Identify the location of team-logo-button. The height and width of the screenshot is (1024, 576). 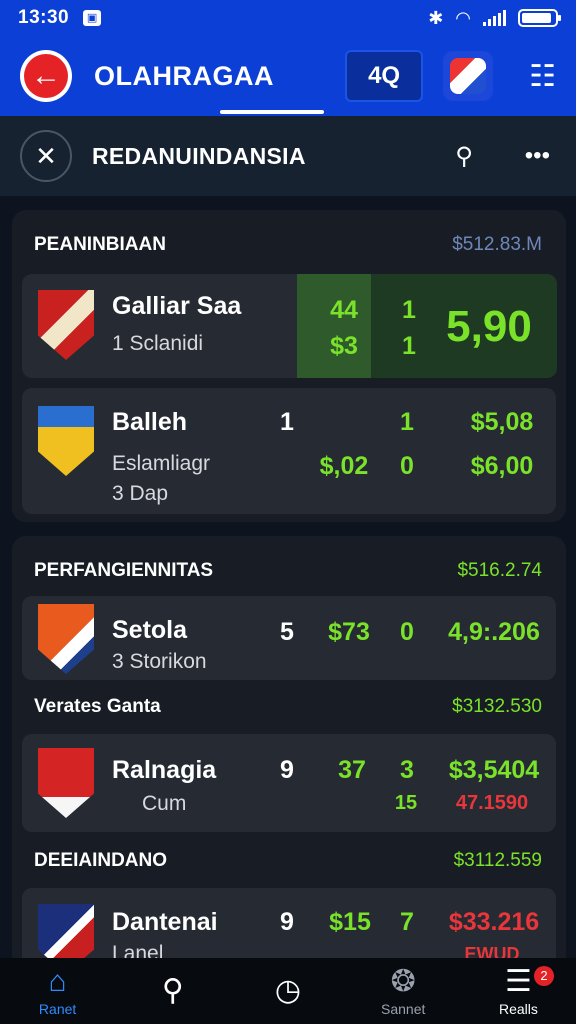
(468, 76).